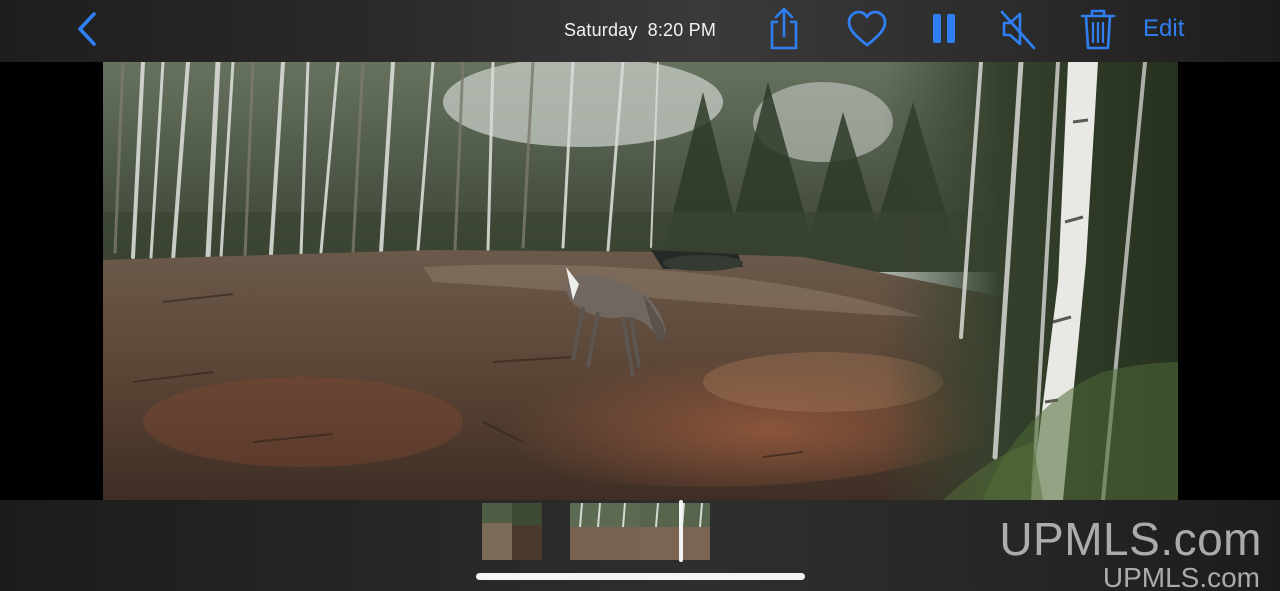  I want to click on scrubber-playhead, so click(680, 531).